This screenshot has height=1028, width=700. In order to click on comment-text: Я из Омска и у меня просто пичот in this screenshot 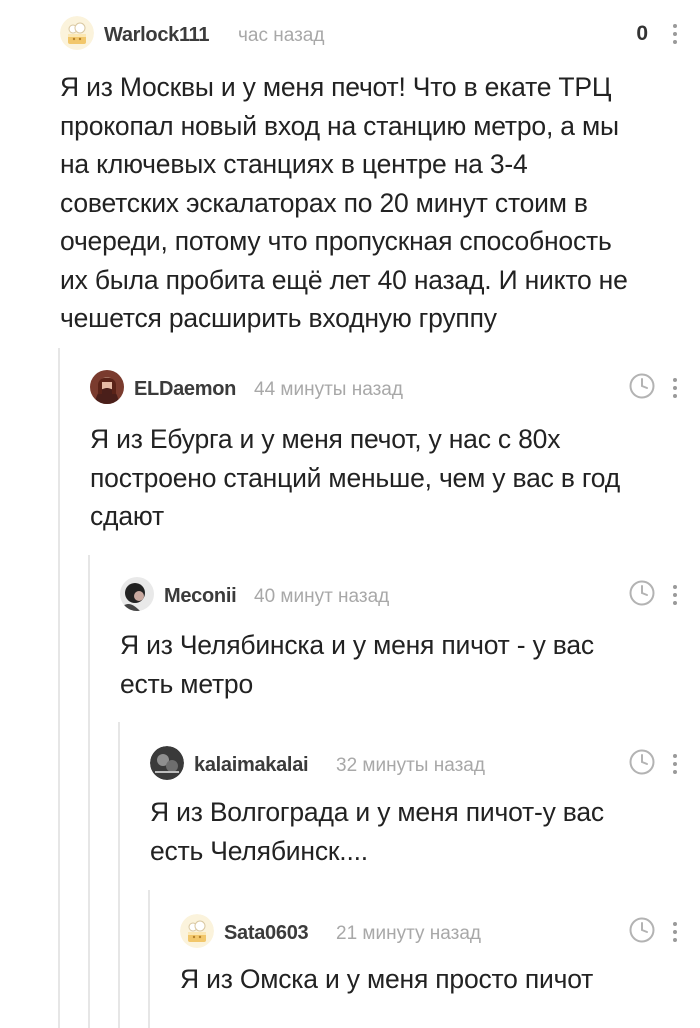, I will do `click(386, 979)`.